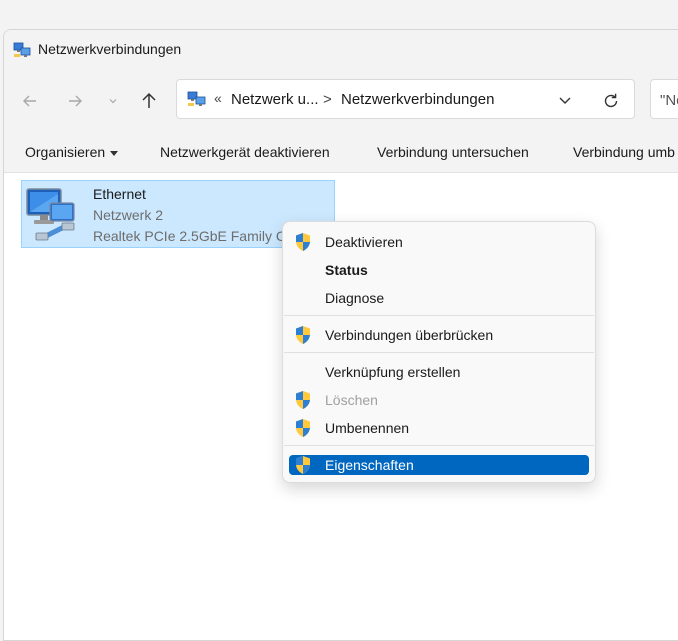  I want to click on arrow-right-icon, so click(75, 101).